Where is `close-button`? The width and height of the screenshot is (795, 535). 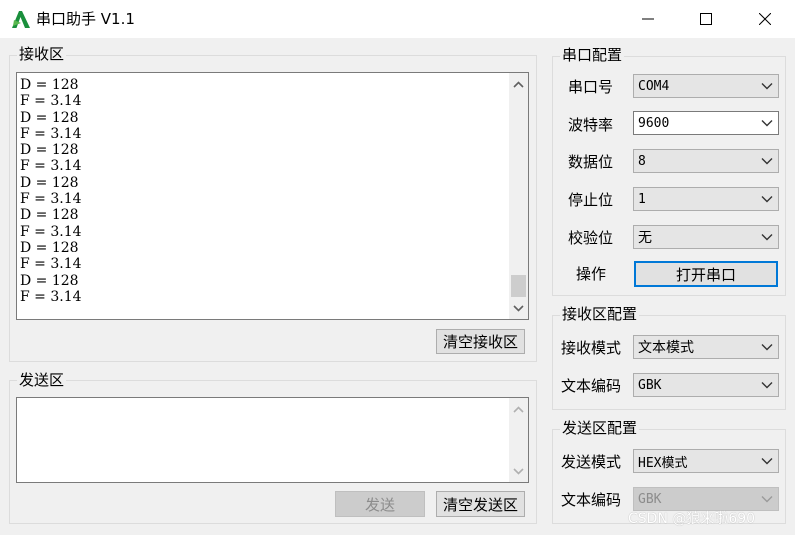
close-button is located at coordinates (765, 19).